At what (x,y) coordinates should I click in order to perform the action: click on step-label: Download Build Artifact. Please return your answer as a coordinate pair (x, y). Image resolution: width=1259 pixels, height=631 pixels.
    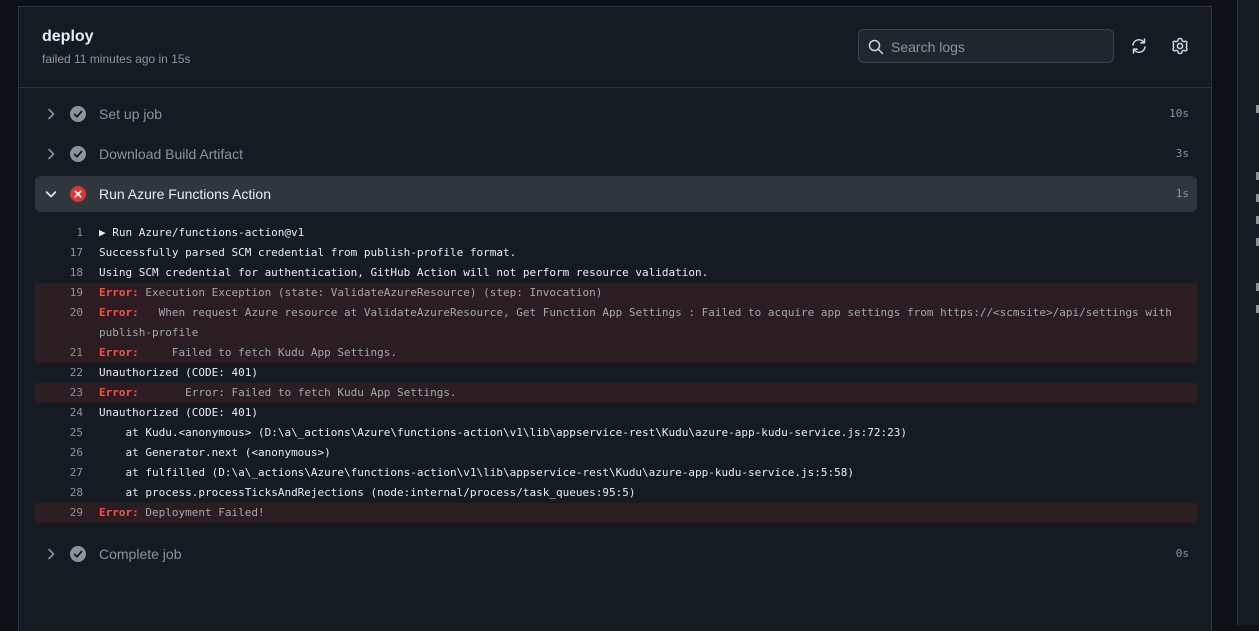
    Looking at the image, I should click on (171, 154).